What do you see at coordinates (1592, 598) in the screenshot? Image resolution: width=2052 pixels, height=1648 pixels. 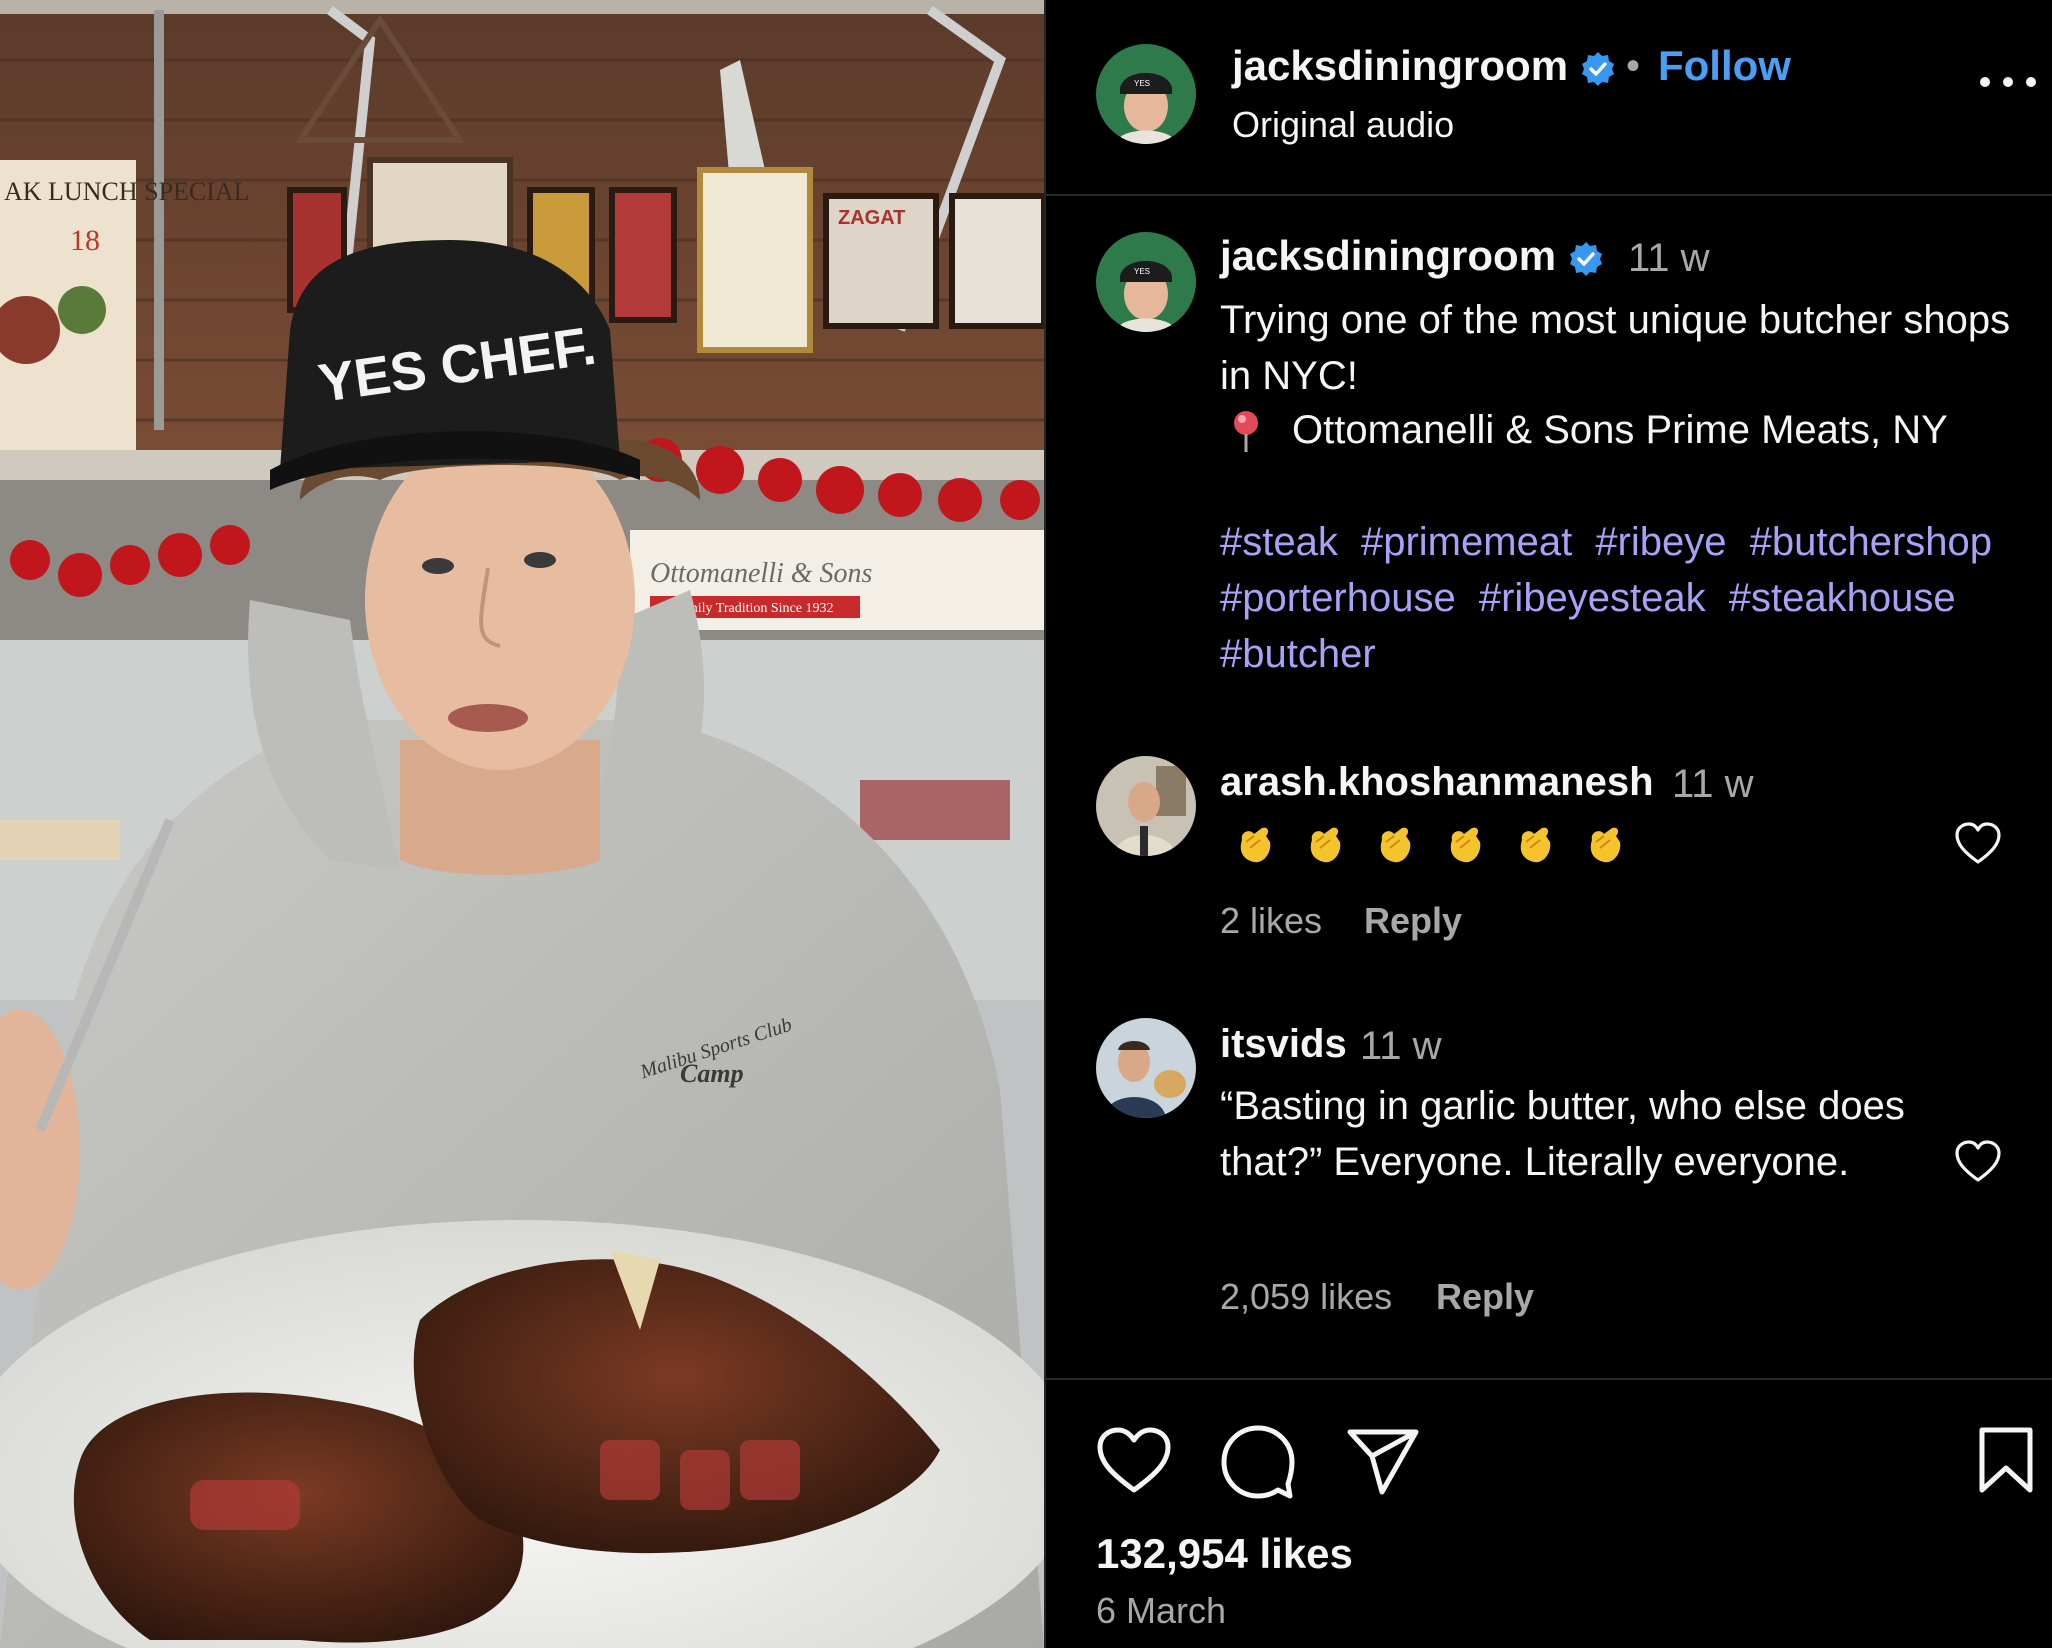 I see `hashtag-link: #ribeyesteak` at bounding box center [1592, 598].